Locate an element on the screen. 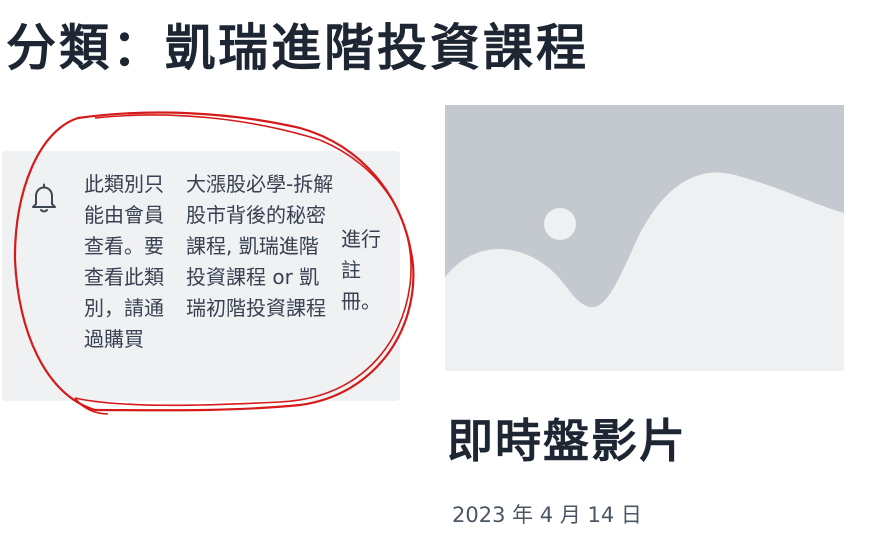 This screenshot has width=879, height=557. notice-text-members-only: 此類別只能由會員查看。要查看此類別，請通過購買 is located at coordinates (124, 261).